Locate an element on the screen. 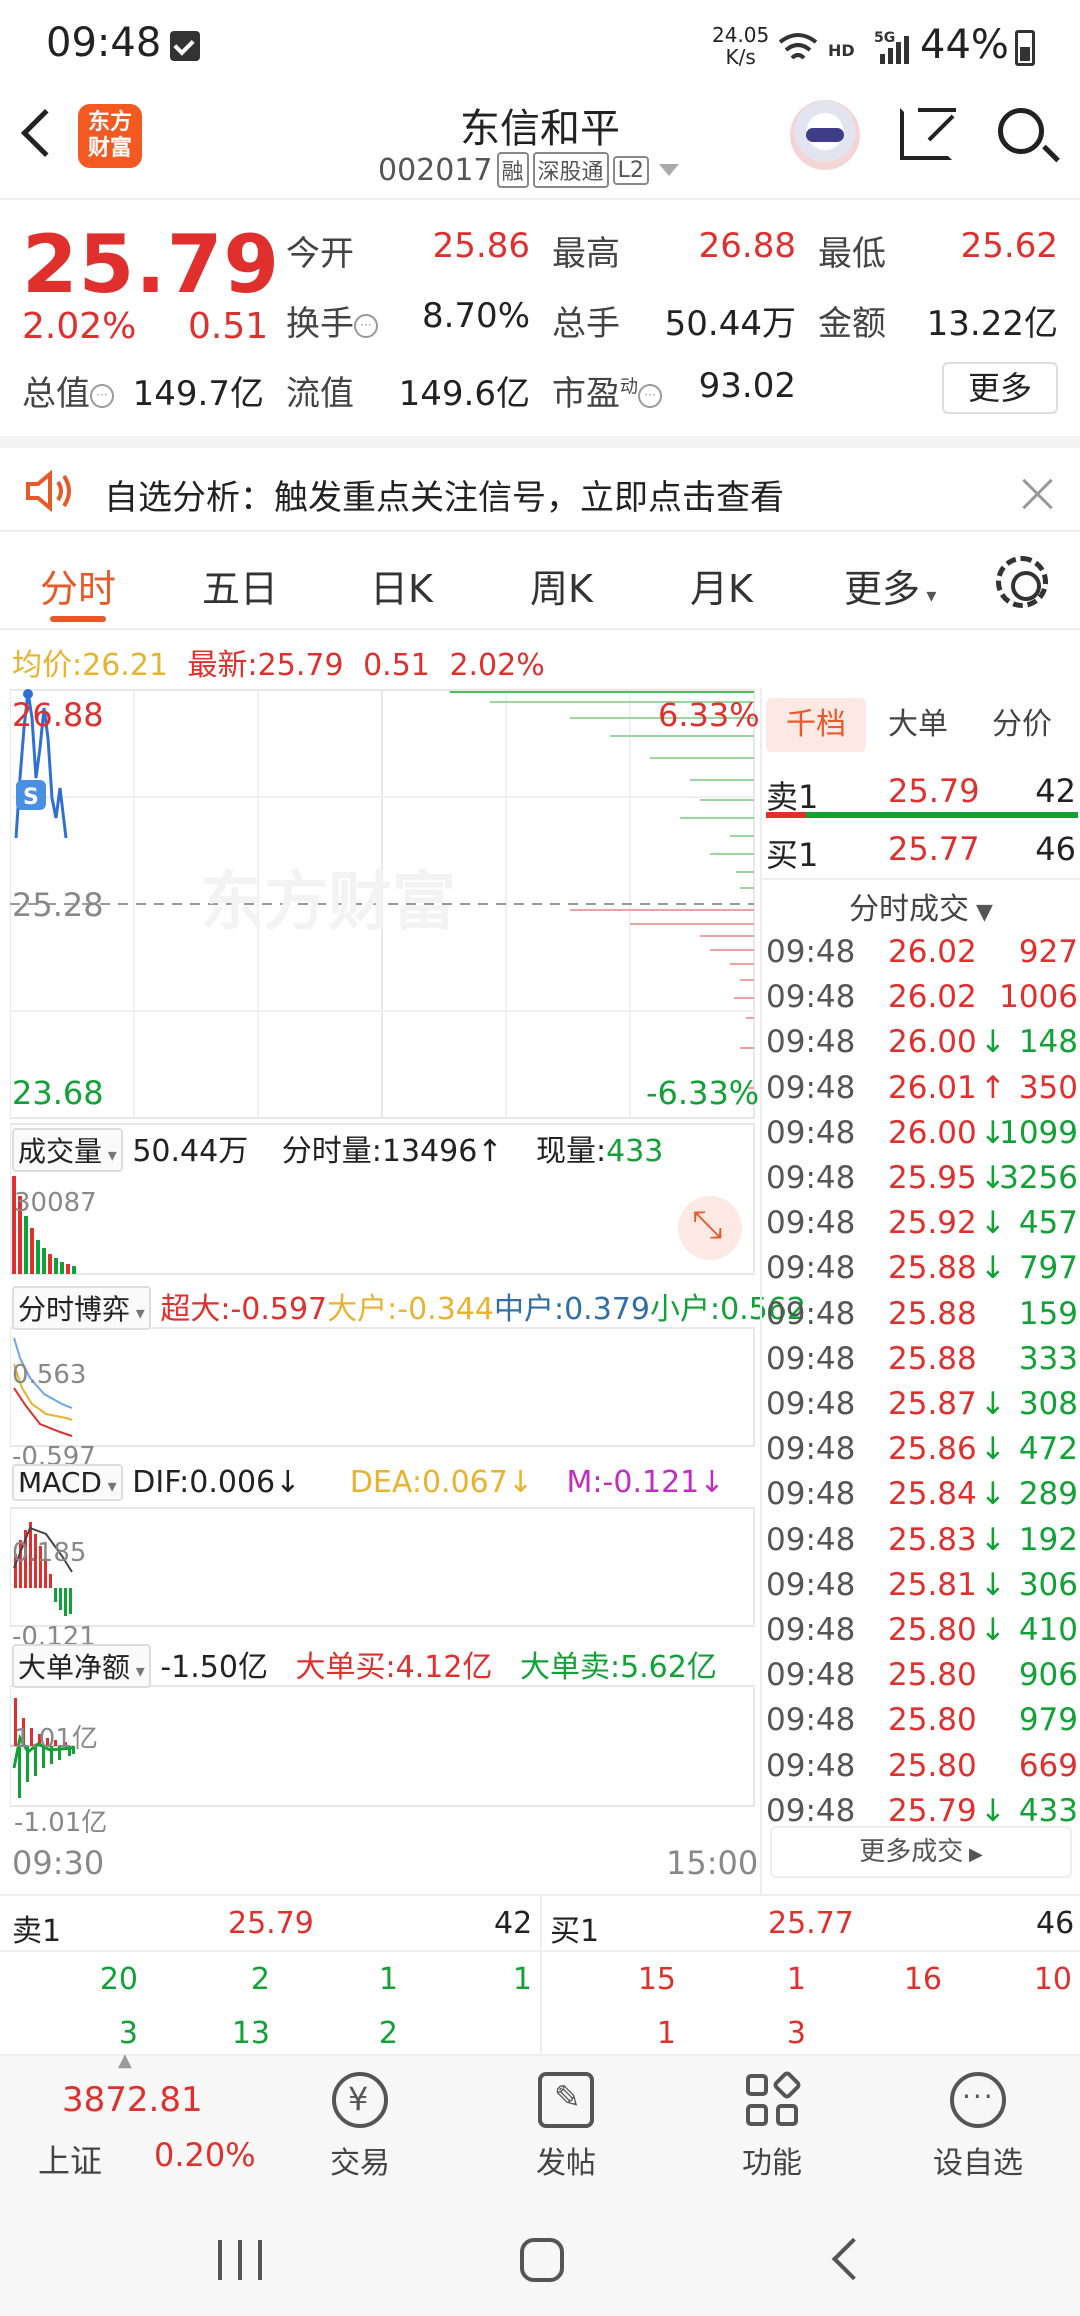 The width and height of the screenshot is (1080, 2316). stock-code-row: 002017 融 深股通 L2 is located at coordinates (528, 170).